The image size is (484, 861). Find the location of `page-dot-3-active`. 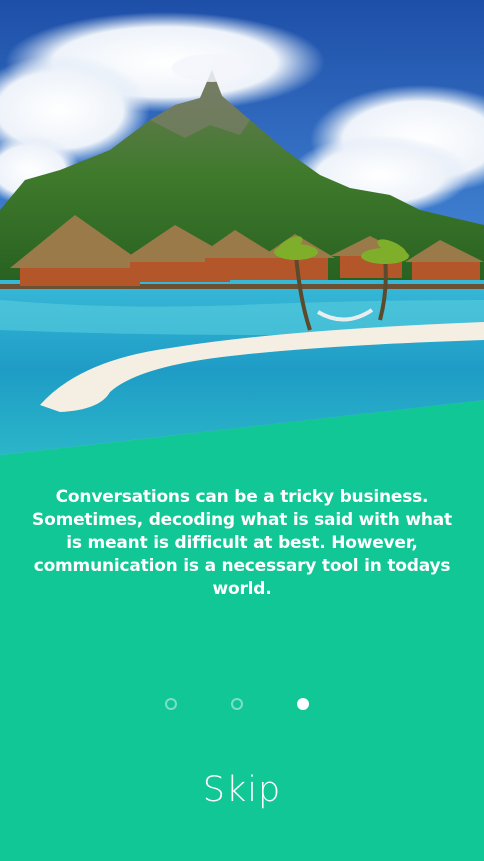

page-dot-3-active is located at coordinates (303, 704).